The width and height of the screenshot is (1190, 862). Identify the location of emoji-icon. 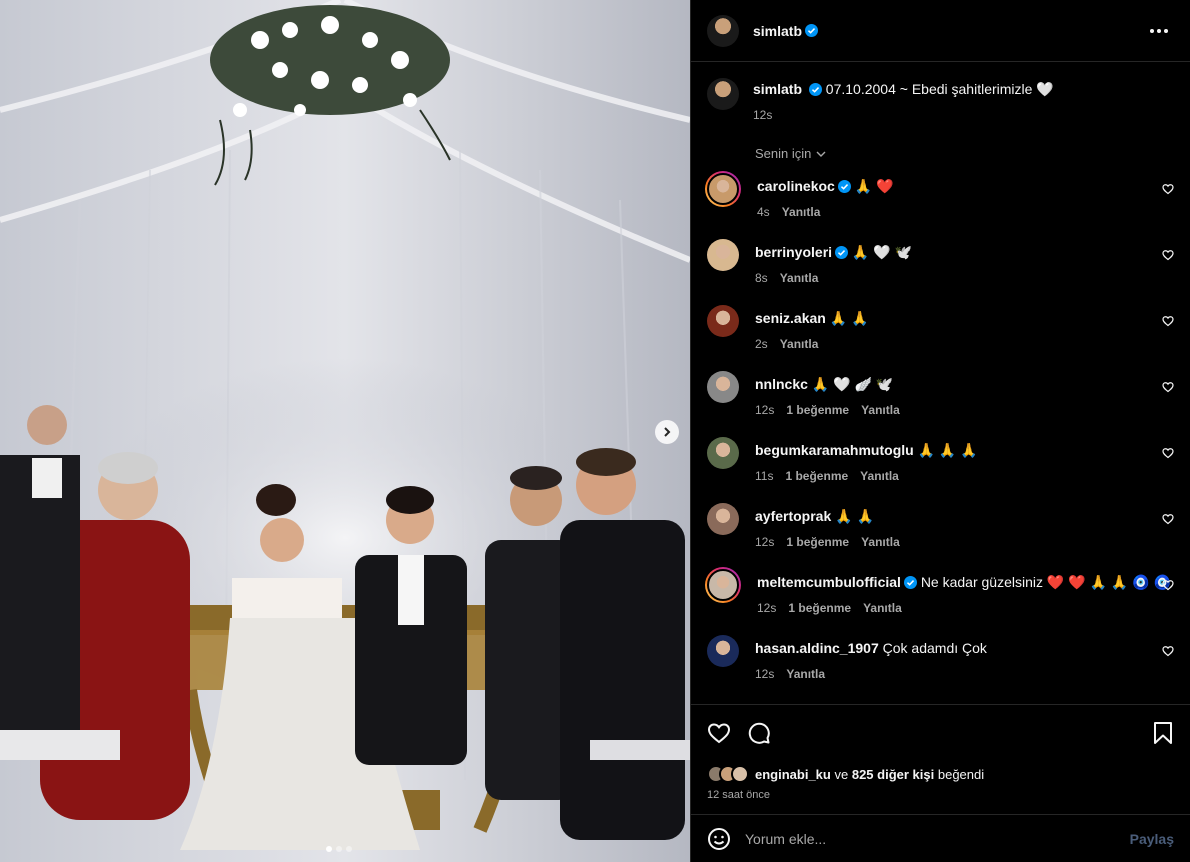
(719, 839).